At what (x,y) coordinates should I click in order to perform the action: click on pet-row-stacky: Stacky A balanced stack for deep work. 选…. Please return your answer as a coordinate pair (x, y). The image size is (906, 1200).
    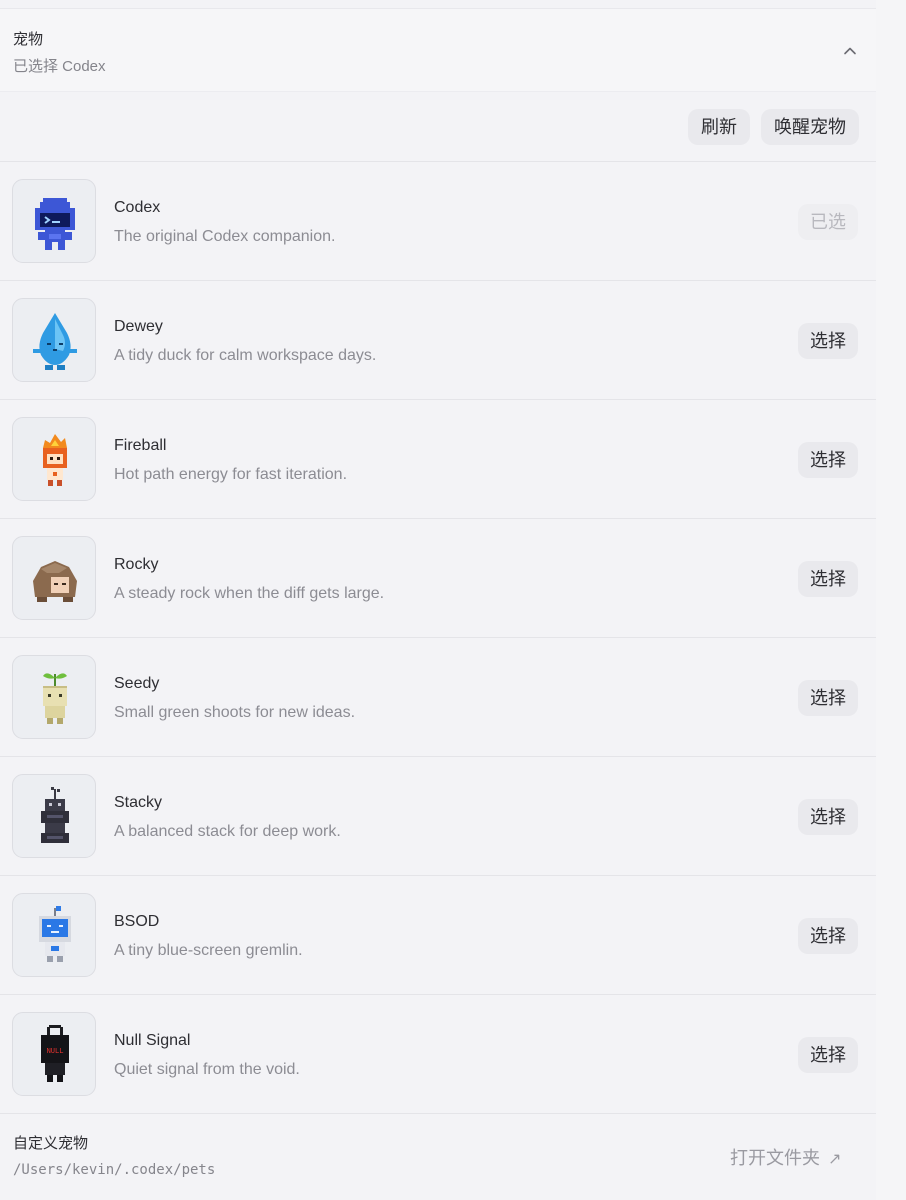
    Looking at the image, I should click on (438, 816).